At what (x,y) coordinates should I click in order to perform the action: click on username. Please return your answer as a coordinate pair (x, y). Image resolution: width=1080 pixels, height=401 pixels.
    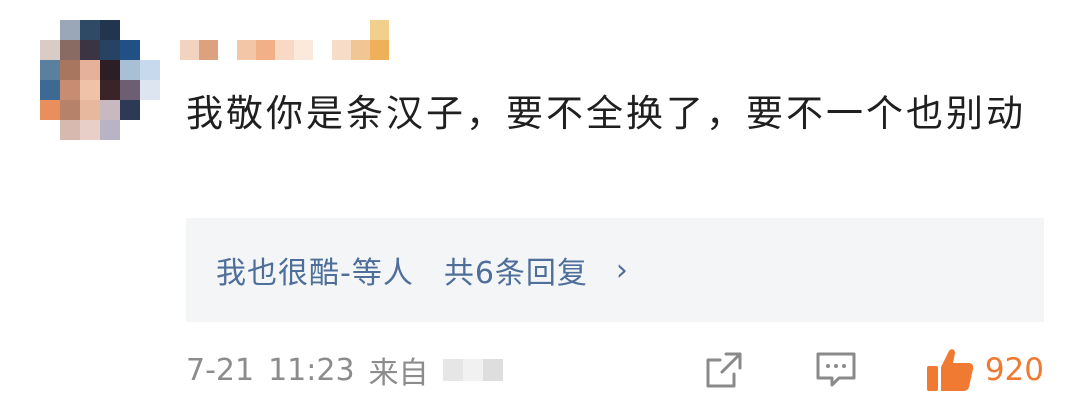
    Looking at the image, I should click on (295, 45).